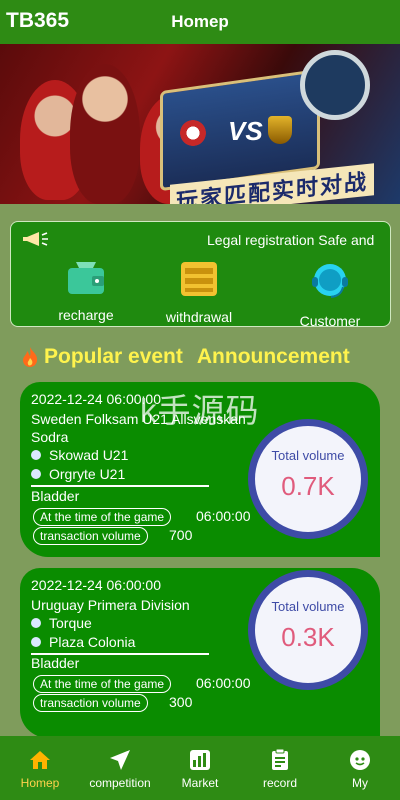 The width and height of the screenshot is (400, 800). I want to click on banner-player-figure, so click(105, 134).